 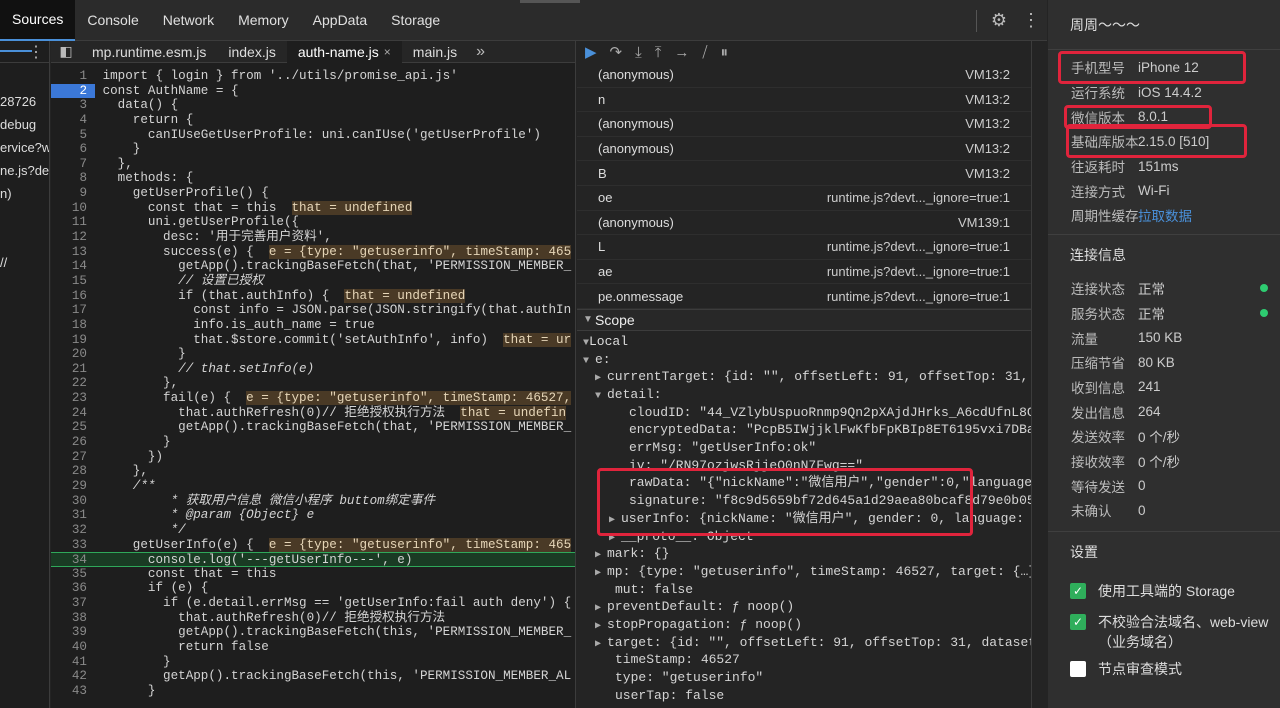 I want to click on line-number: 9, so click(x=73, y=193).